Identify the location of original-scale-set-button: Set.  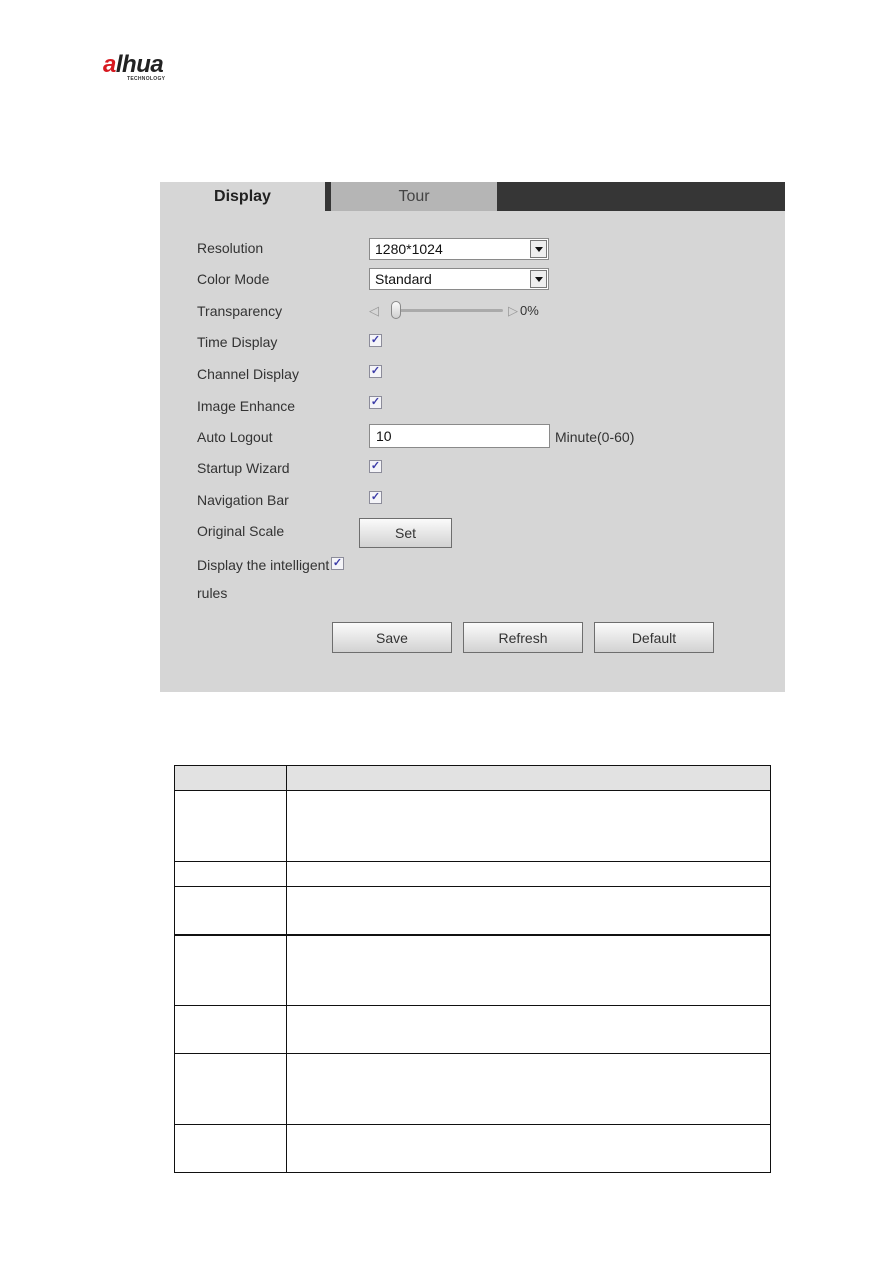
(405, 533).